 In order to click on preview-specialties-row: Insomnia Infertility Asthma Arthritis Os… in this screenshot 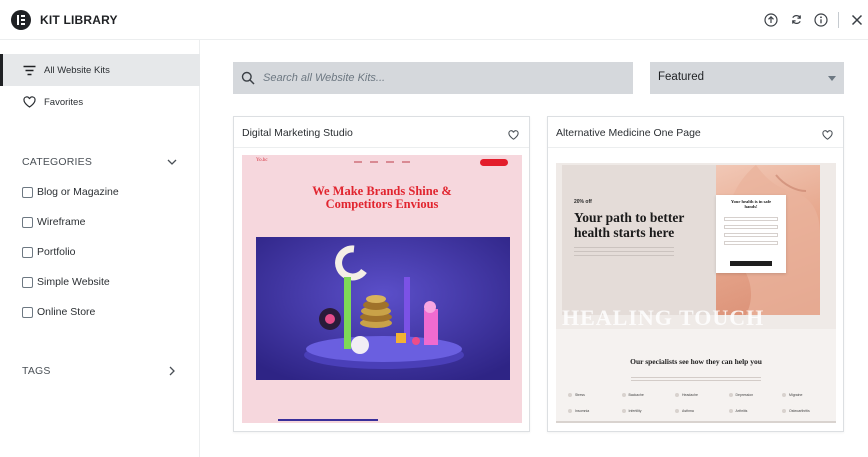, I will do `click(693, 412)`.